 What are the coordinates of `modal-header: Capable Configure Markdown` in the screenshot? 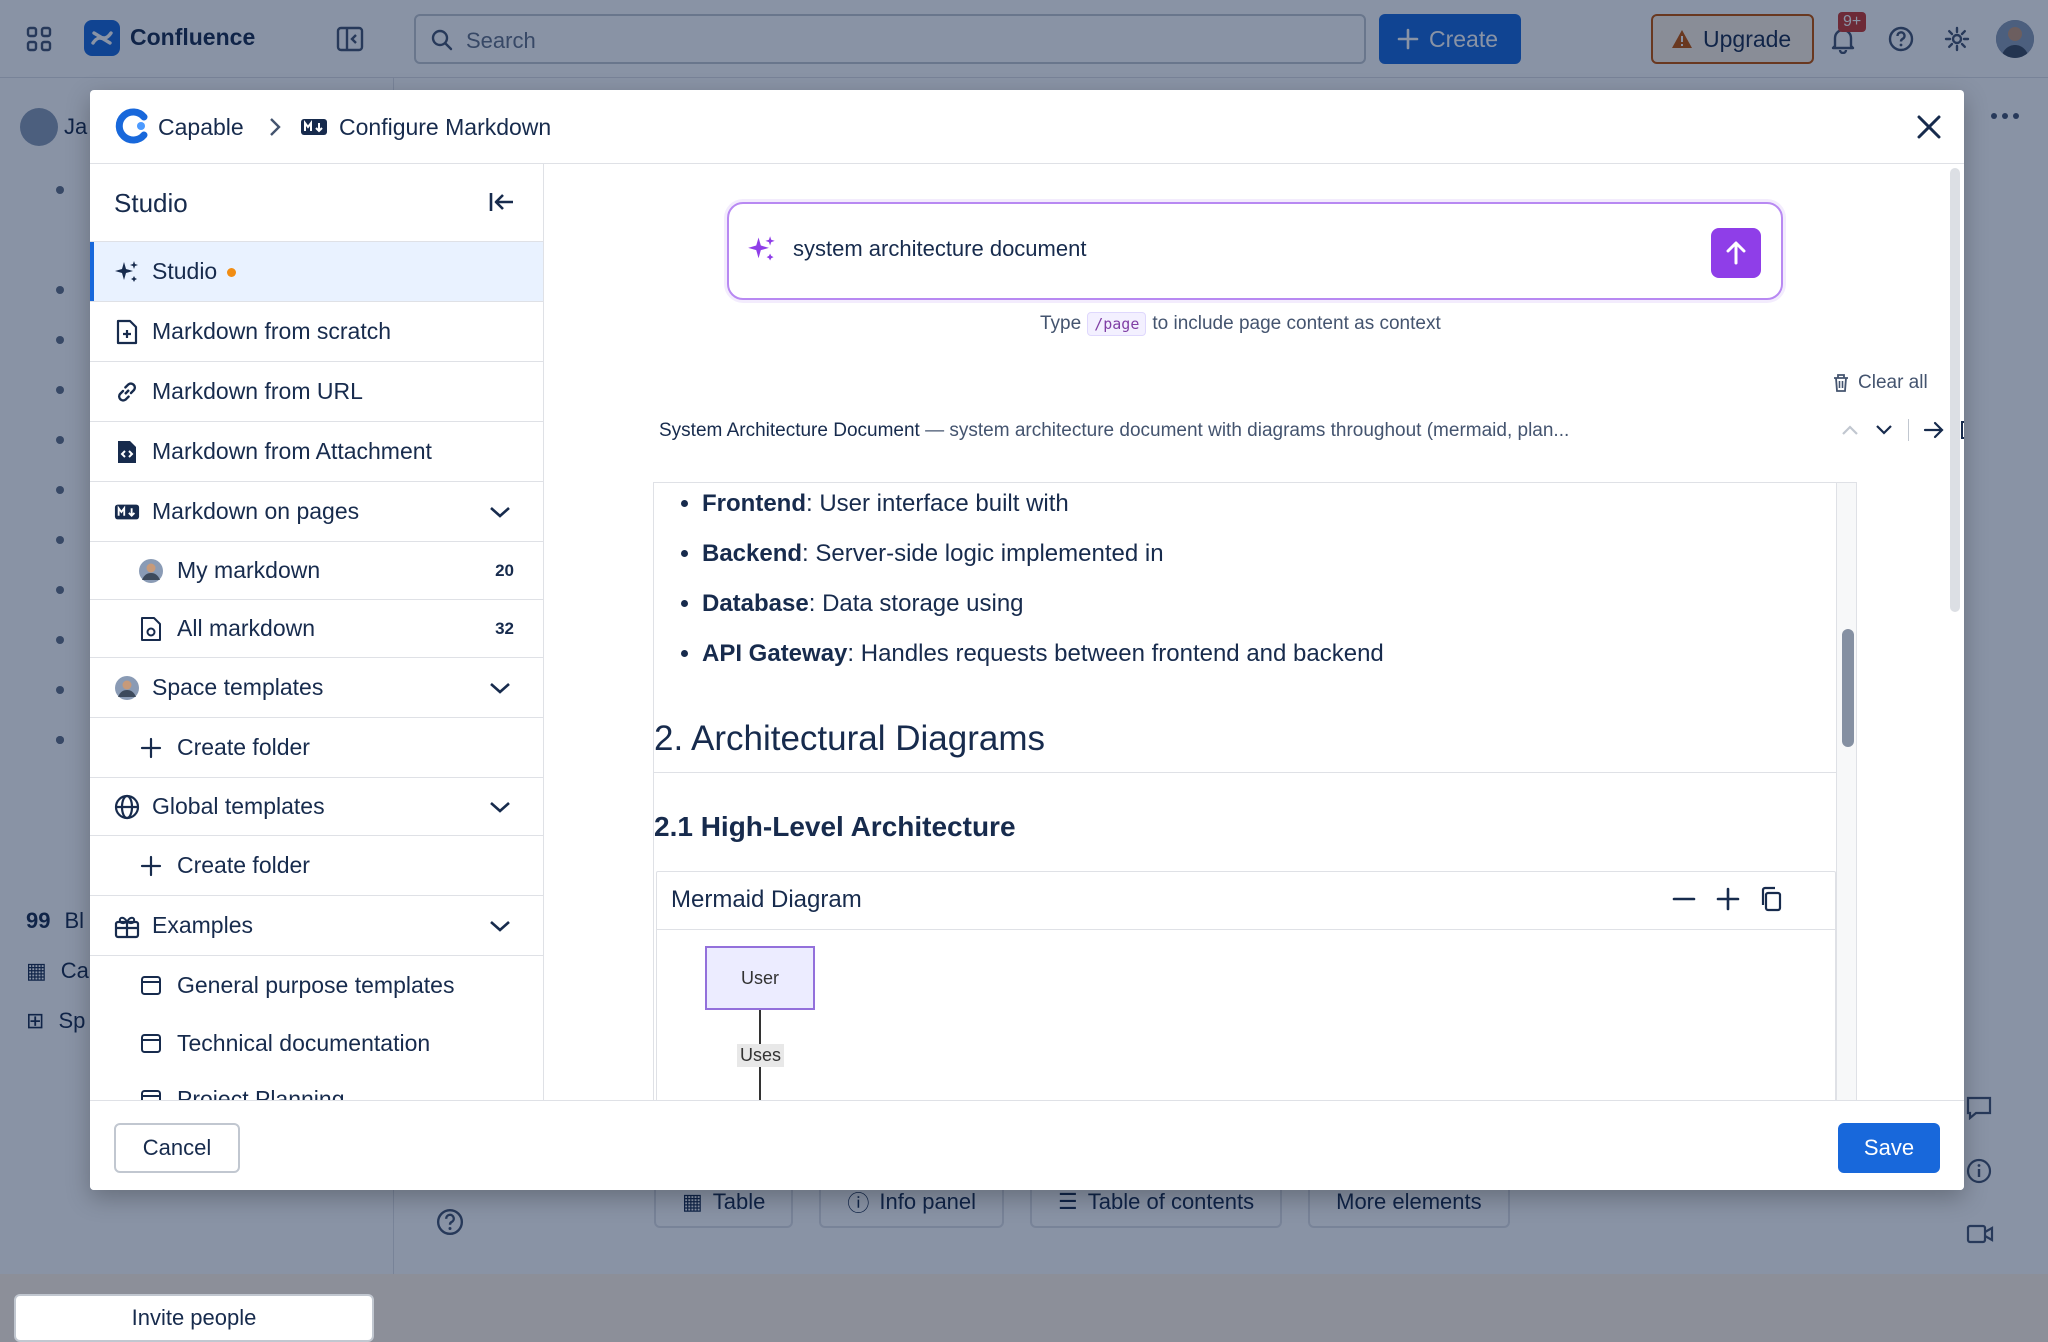 It's located at (1027, 127).